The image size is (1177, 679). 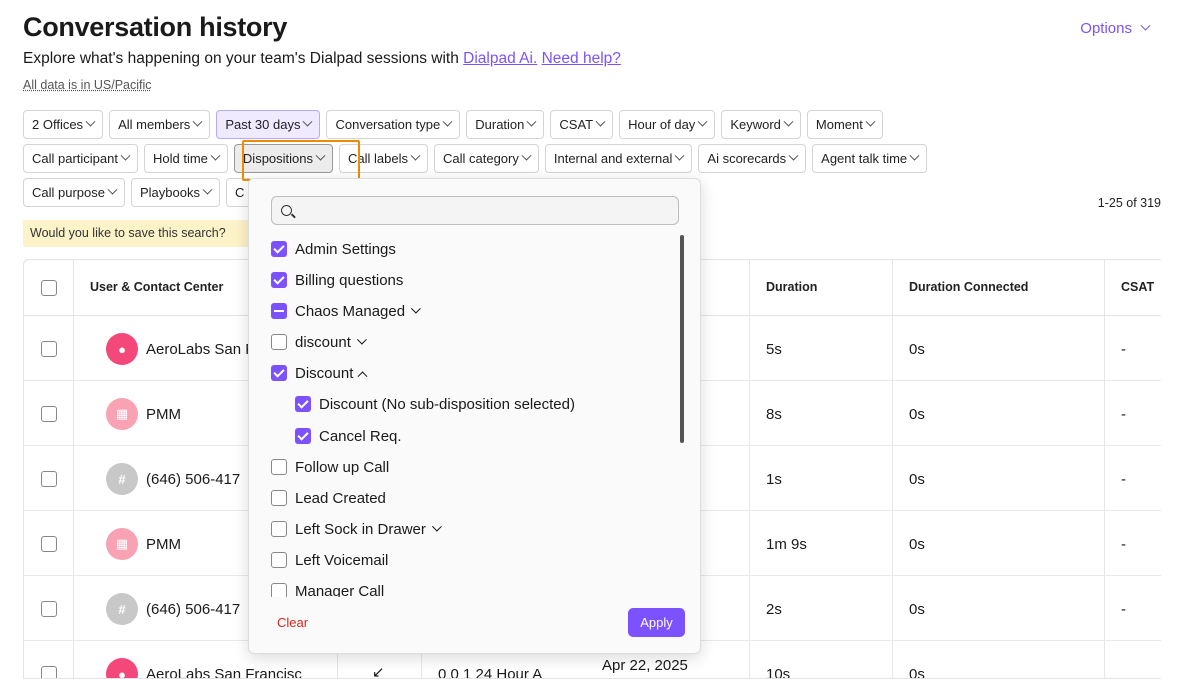 I want to click on item-label: discount, so click(x=323, y=342).